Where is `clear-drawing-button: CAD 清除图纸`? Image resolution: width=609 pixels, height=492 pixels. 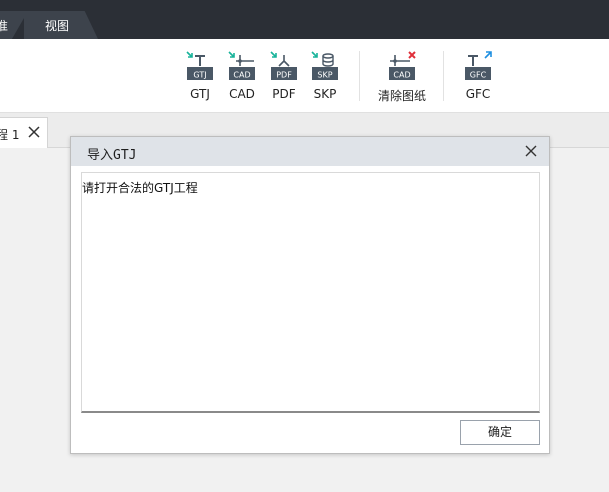
clear-drawing-button: CAD 清除图纸 is located at coordinates (402, 77).